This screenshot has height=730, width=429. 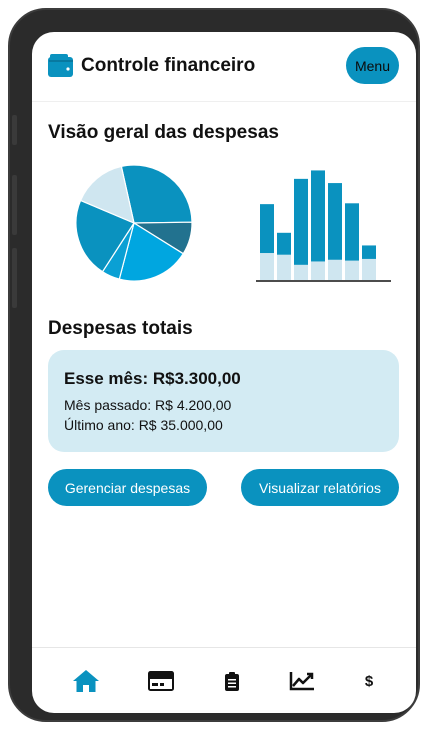 What do you see at coordinates (60, 65) in the screenshot?
I see `wallet-icon` at bounding box center [60, 65].